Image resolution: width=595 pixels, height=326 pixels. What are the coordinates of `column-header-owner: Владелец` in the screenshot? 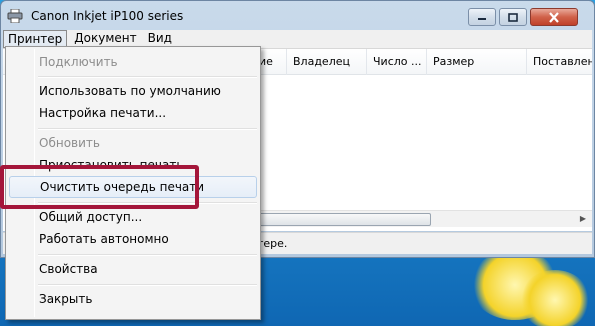 It's located at (327, 62).